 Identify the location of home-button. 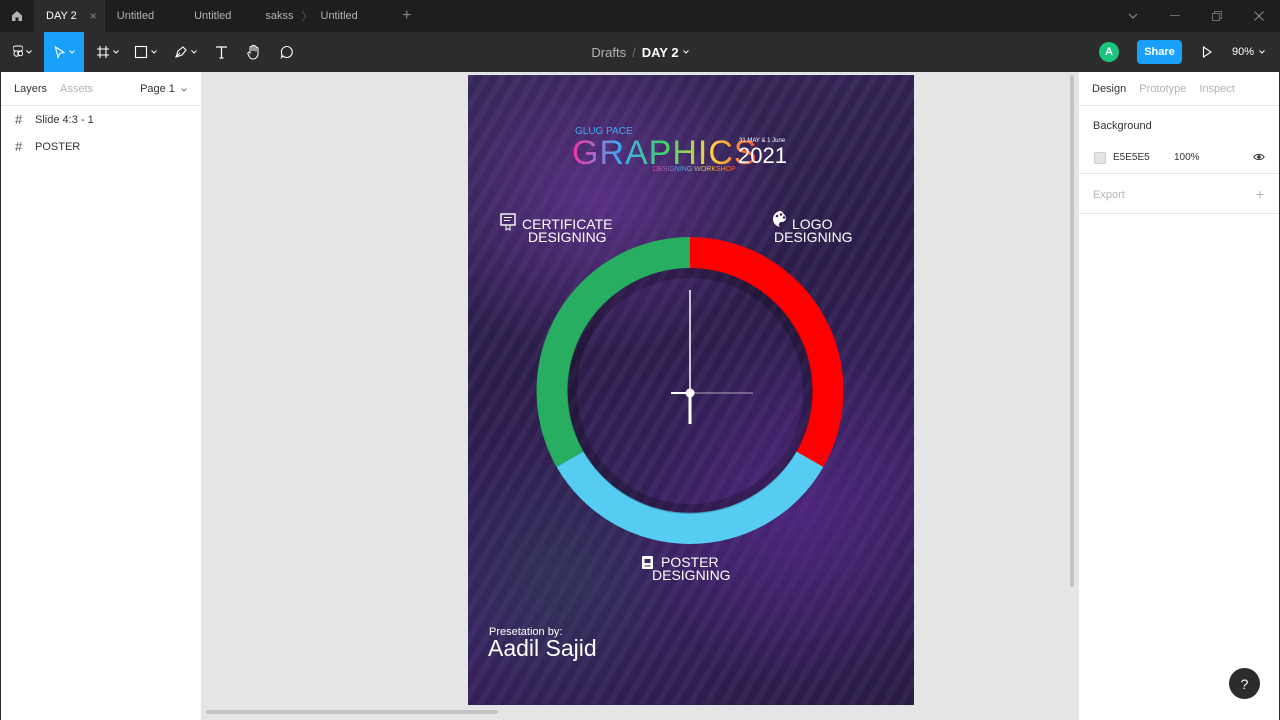
(17, 16).